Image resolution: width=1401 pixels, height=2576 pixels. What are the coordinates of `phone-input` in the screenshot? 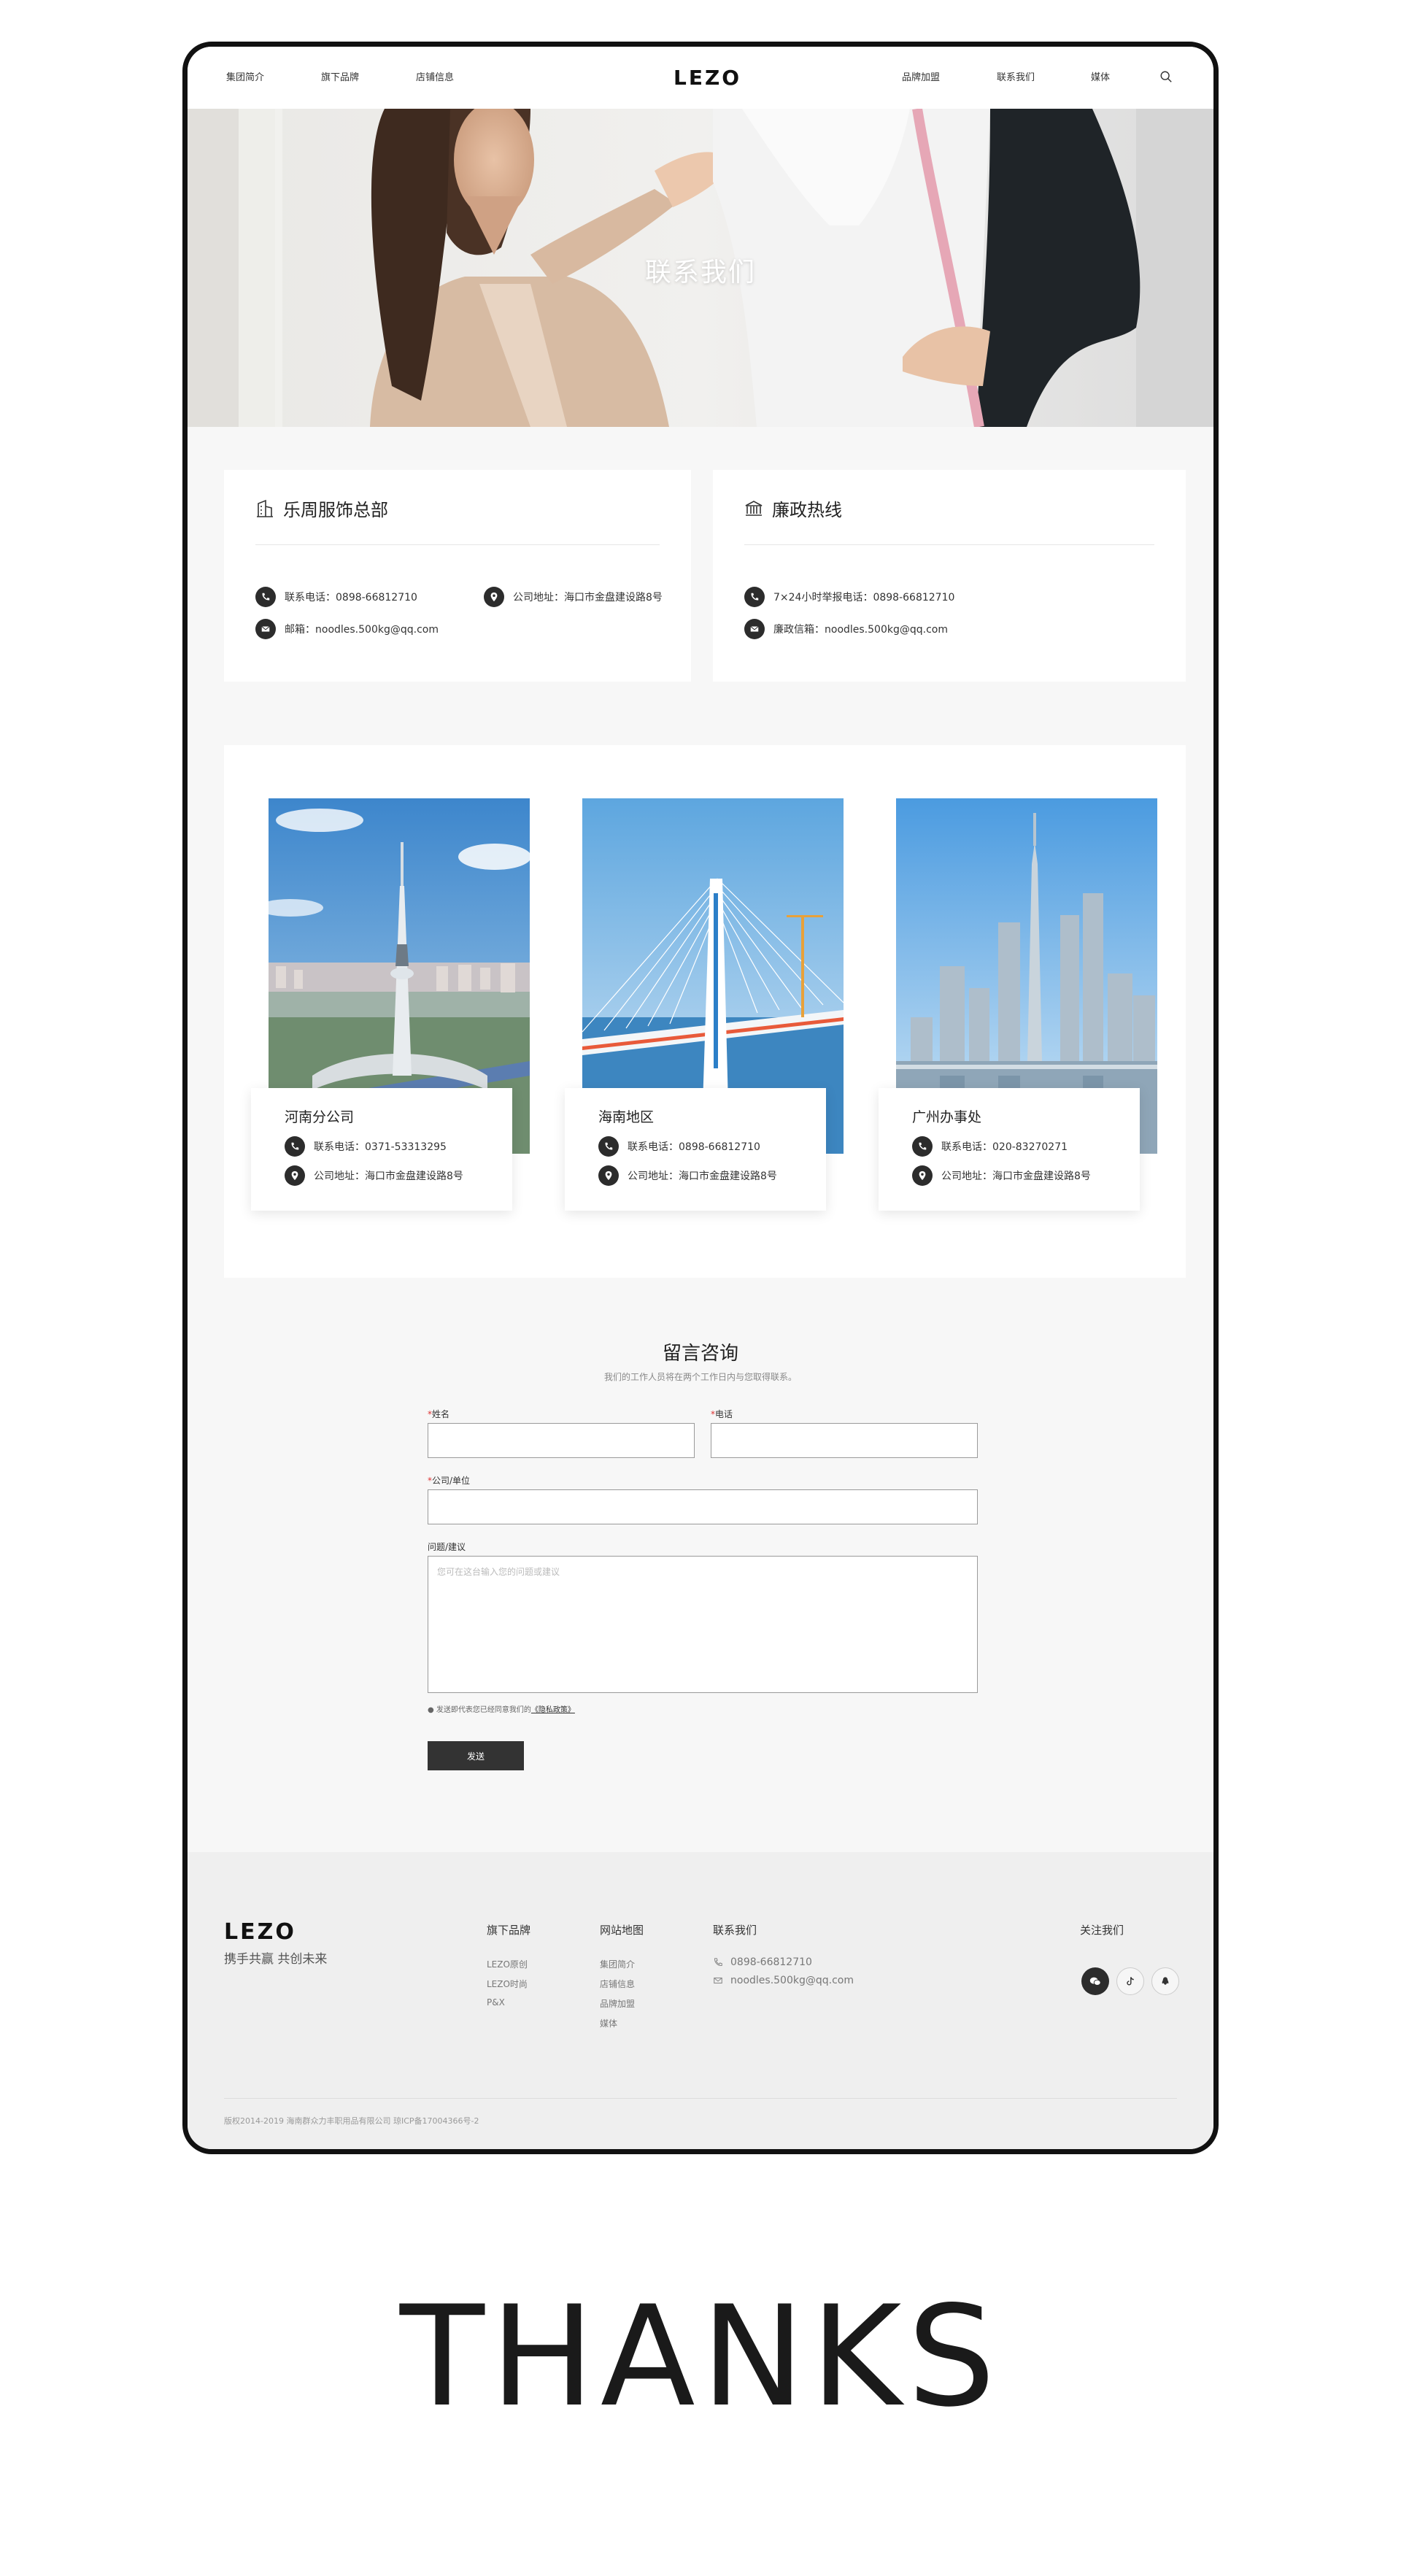 It's located at (844, 1440).